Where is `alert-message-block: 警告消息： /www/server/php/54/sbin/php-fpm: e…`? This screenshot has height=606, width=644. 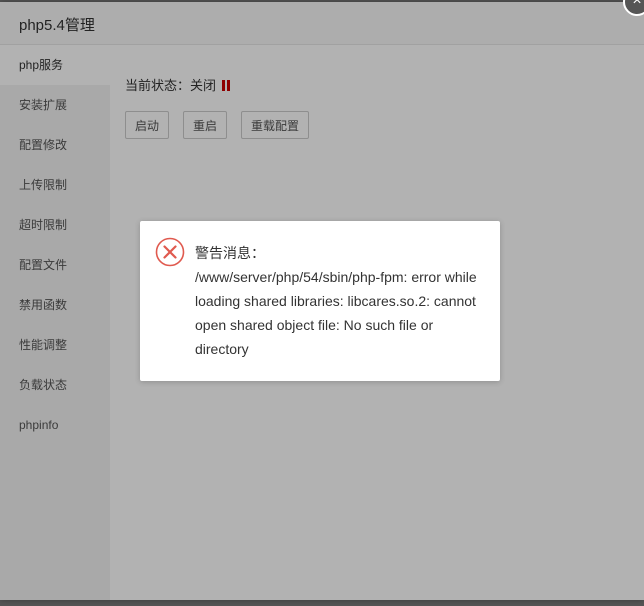
alert-message-block: 警告消息： /www/server/php/54/sbin/php-fpm: e… is located at coordinates (340, 301).